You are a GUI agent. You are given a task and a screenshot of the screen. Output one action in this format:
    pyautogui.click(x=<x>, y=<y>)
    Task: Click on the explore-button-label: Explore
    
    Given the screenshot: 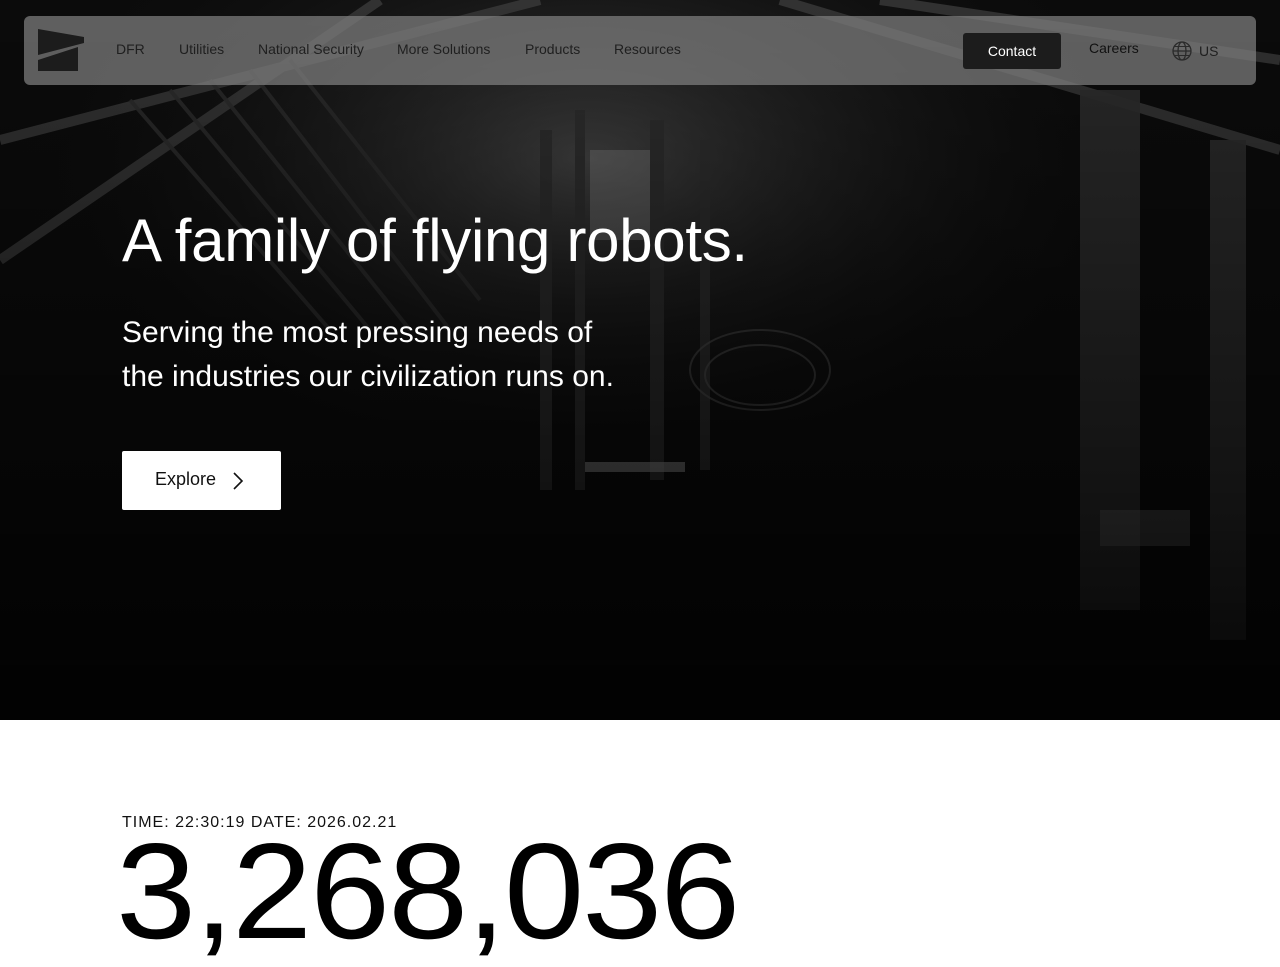 What is the action you would take?
    pyautogui.click(x=186, y=479)
    